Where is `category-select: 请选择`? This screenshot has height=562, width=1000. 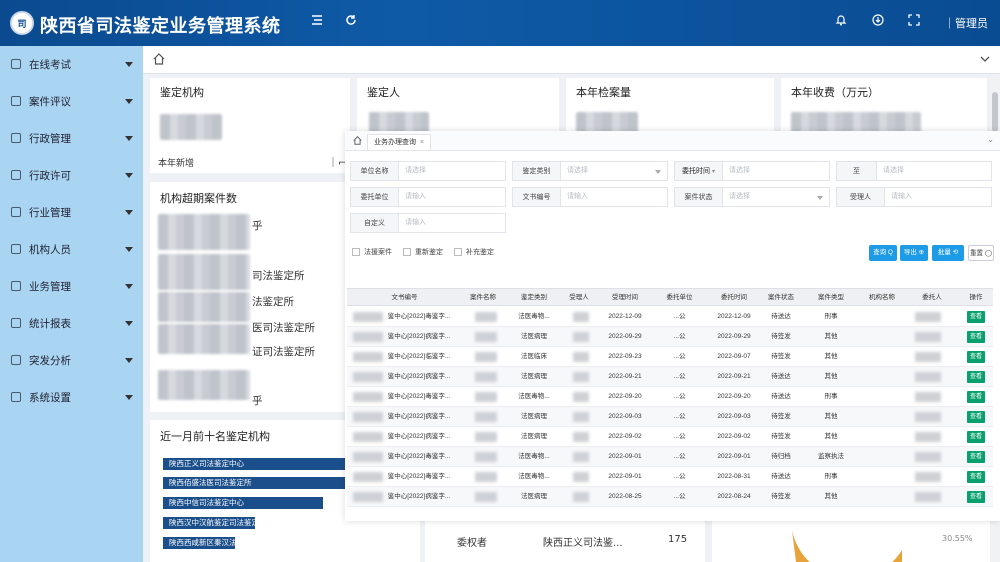
category-select: 请选择 is located at coordinates (614, 171).